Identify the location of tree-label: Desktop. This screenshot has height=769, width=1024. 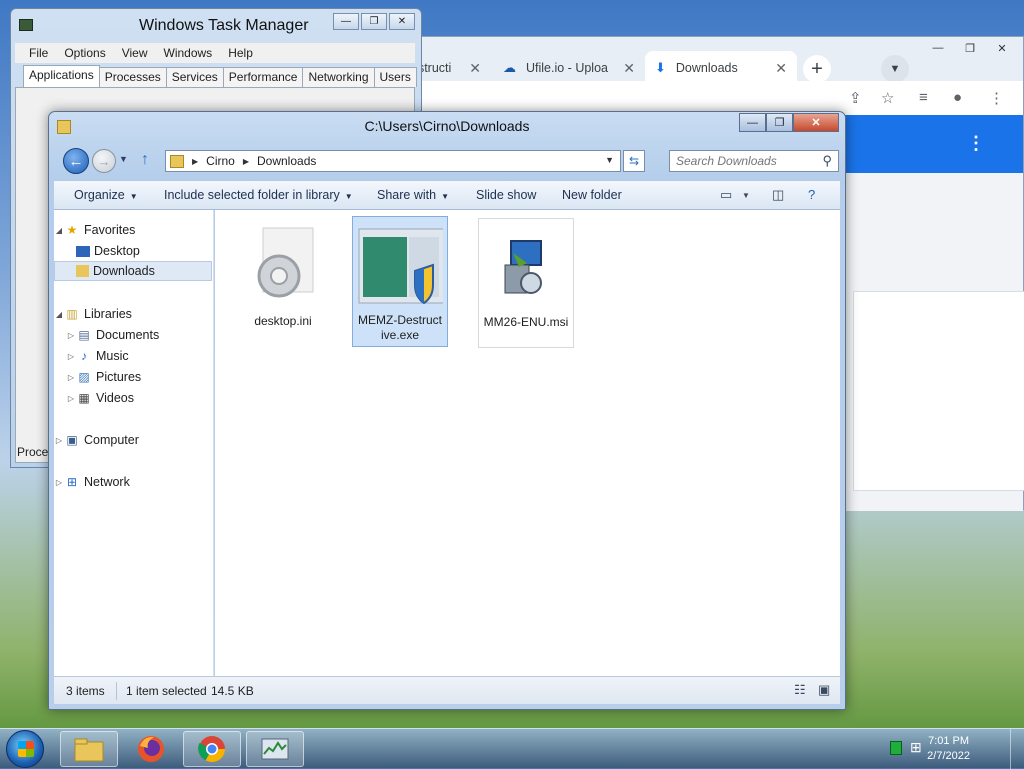
(117, 251).